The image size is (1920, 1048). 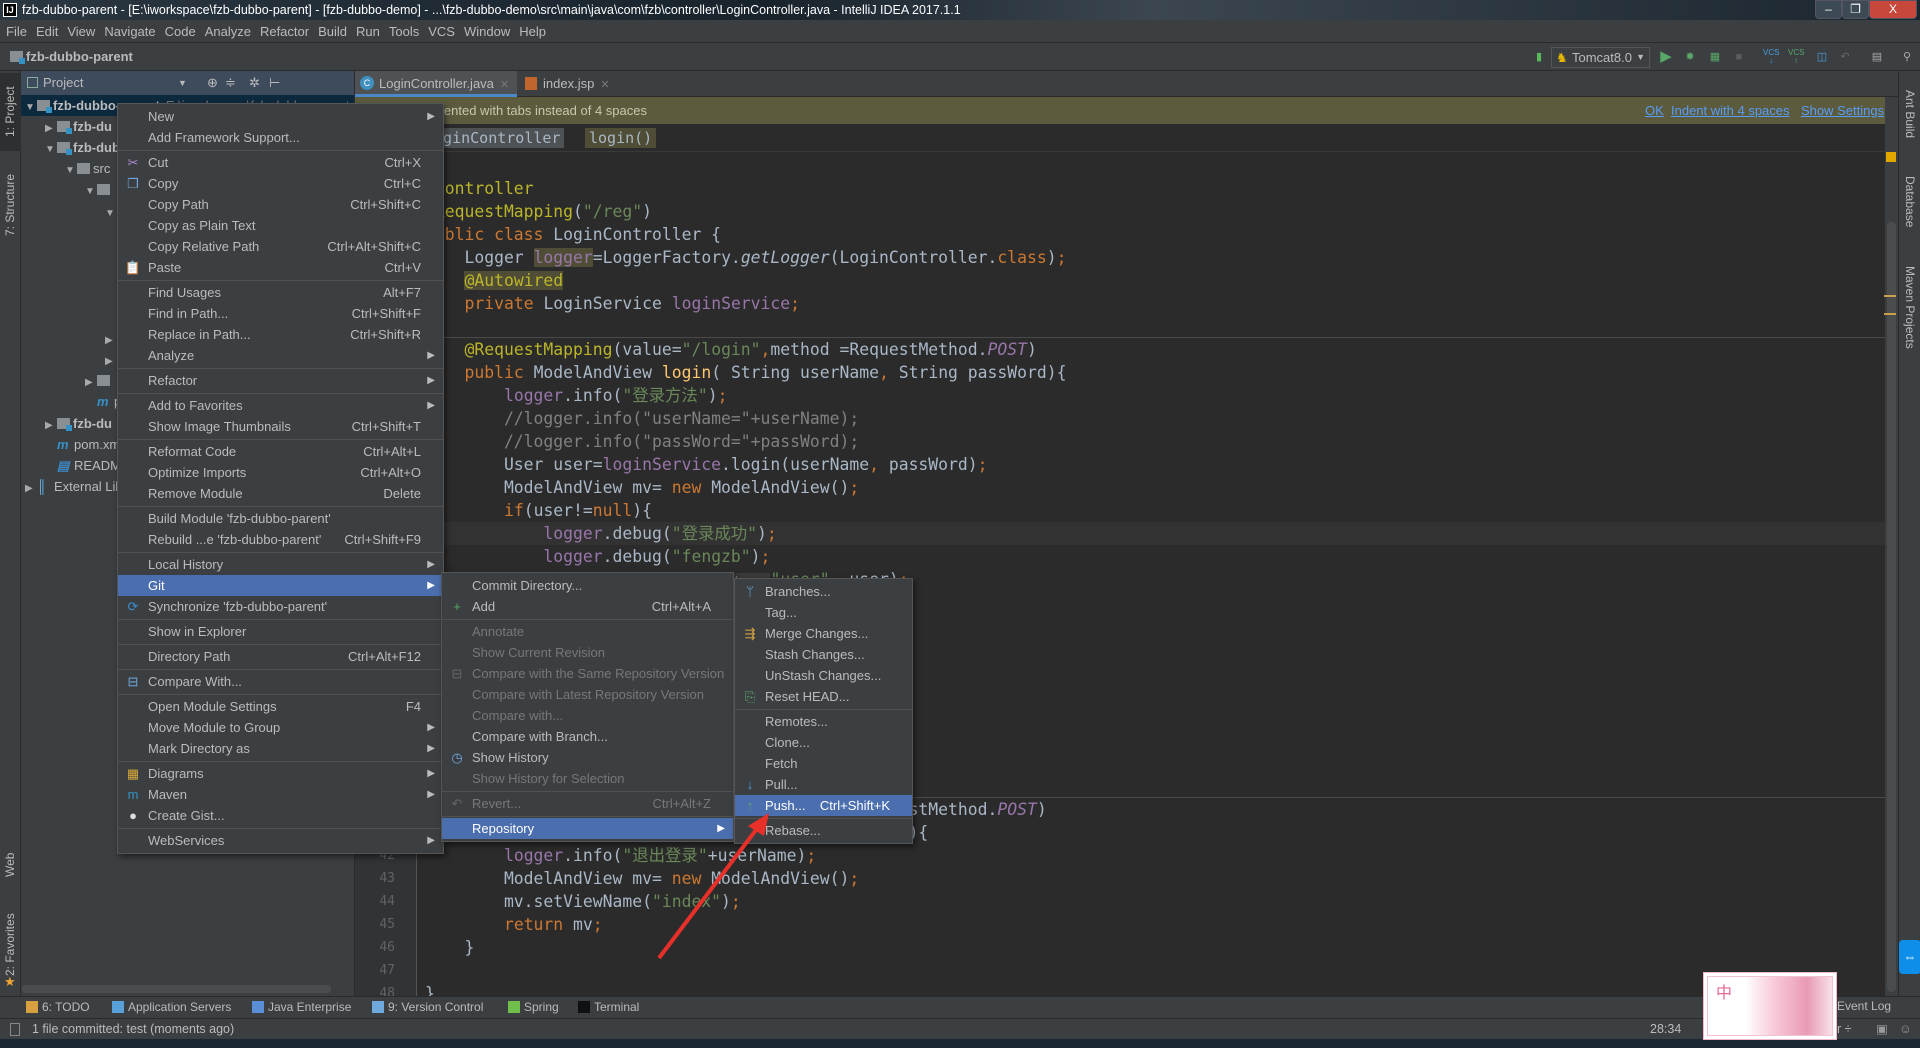 What do you see at coordinates (15, 1029) in the screenshot?
I see `tool-windows-icon` at bounding box center [15, 1029].